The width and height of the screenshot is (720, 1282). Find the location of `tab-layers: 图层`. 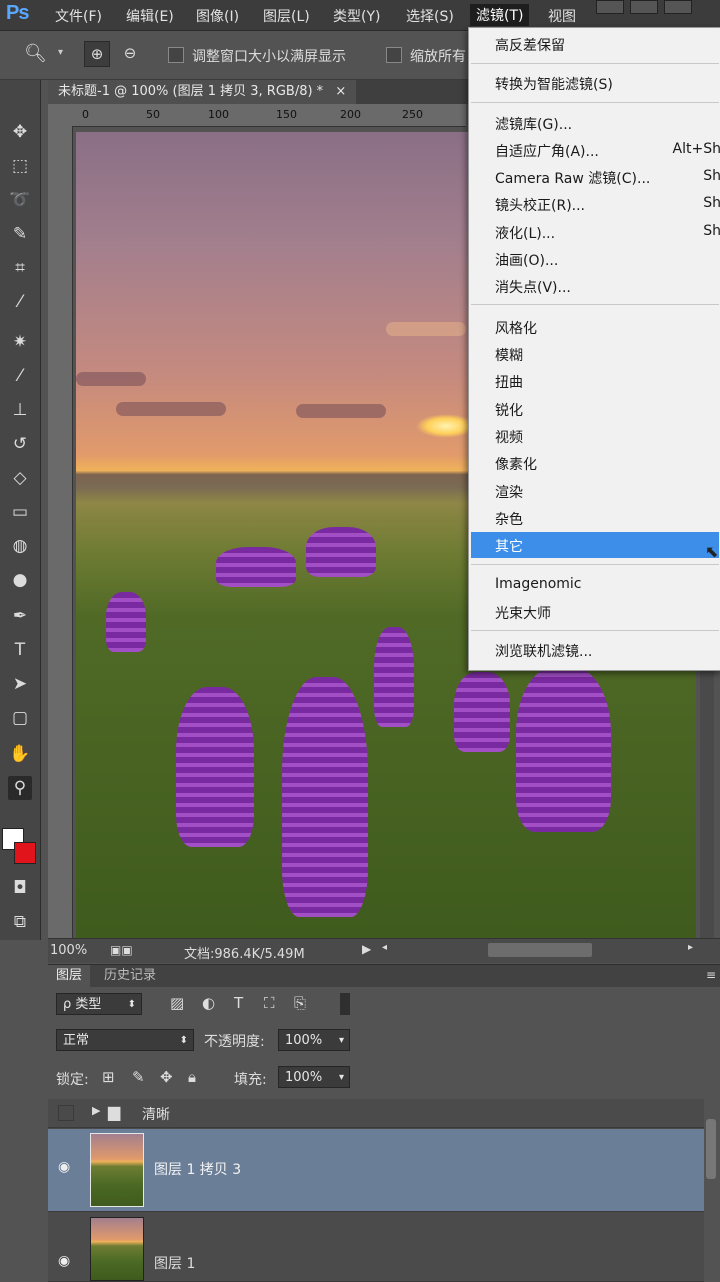

tab-layers: 图层 is located at coordinates (69, 976).